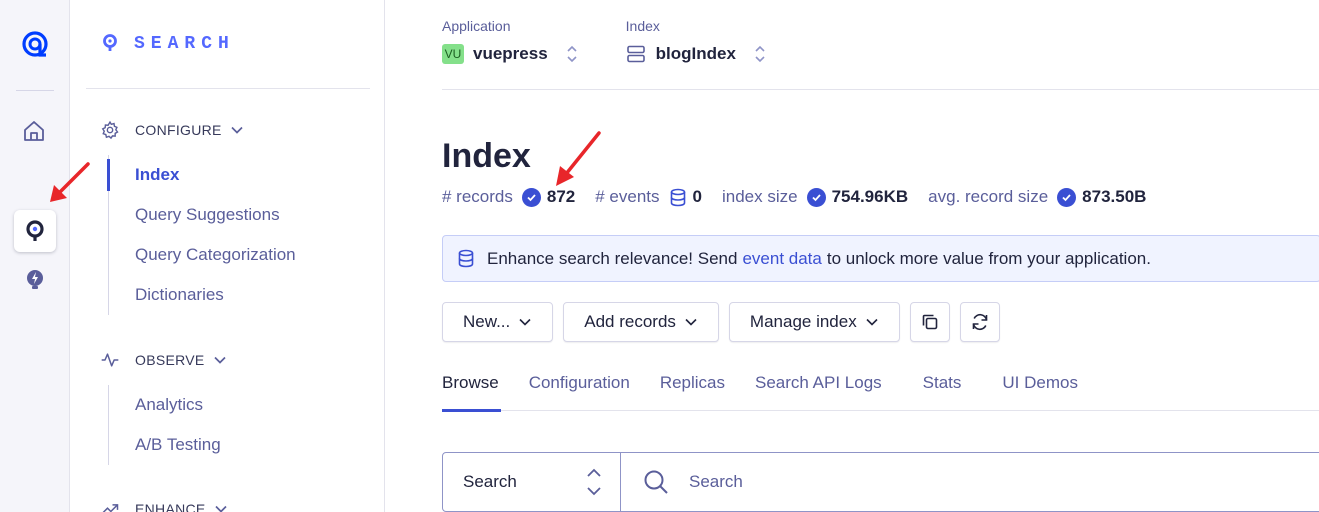  Describe the element at coordinates (228, 88) in the screenshot. I see `sidebar-divider` at that location.